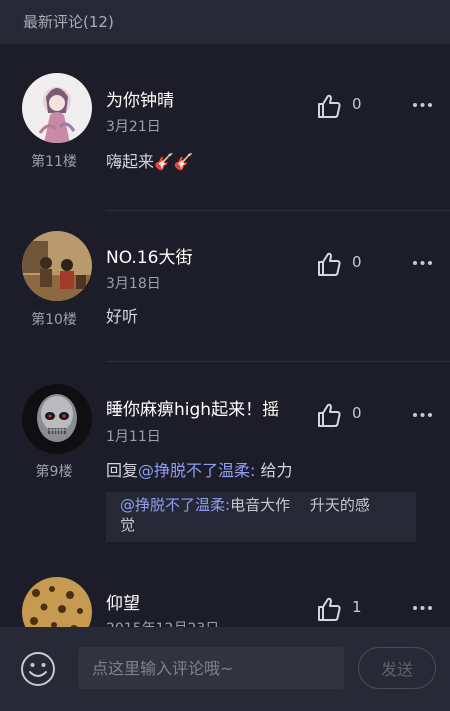 This screenshot has width=450, height=711. I want to click on reply-mention: @挣脱不了温柔:, so click(196, 470).